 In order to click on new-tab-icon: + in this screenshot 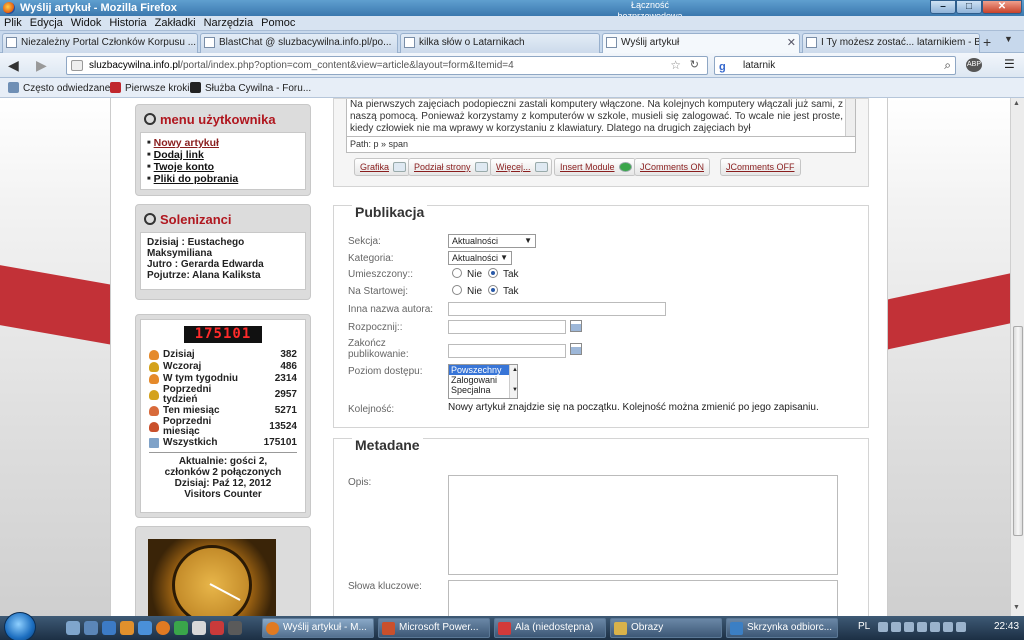, I will do `click(987, 42)`.